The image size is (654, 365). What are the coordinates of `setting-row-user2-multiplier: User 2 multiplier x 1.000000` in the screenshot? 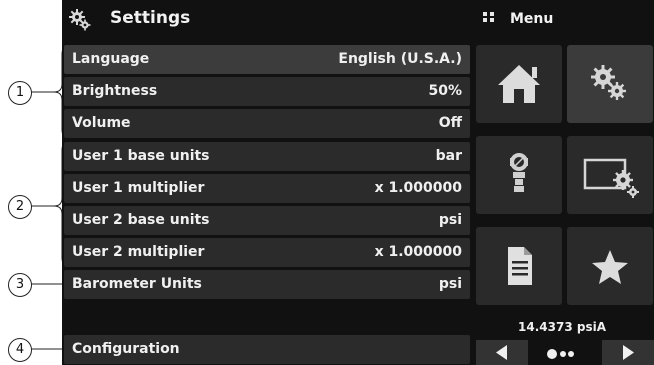 It's located at (267, 252).